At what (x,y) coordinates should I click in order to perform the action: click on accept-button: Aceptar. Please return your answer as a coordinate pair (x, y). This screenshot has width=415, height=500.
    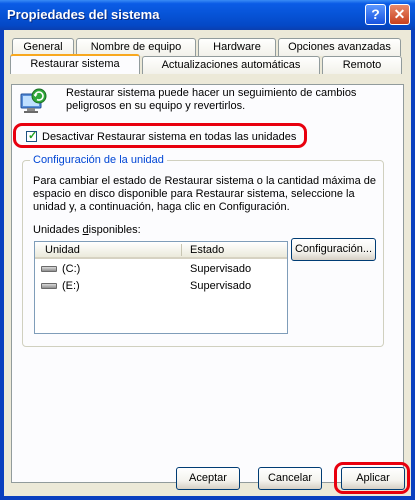
    Looking at the image, I should click on (208, 478).